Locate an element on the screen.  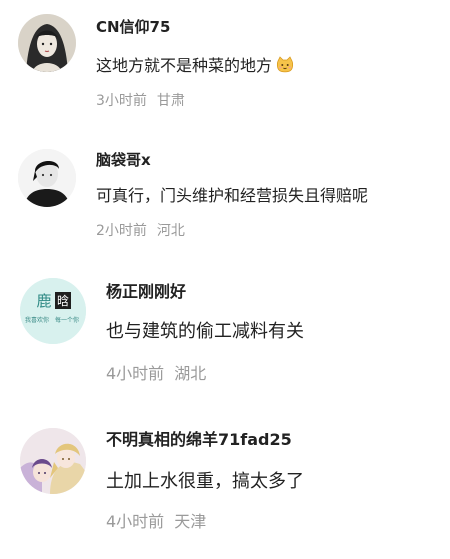
avatar-anime-couple-image is located at coordinates (53, 461).